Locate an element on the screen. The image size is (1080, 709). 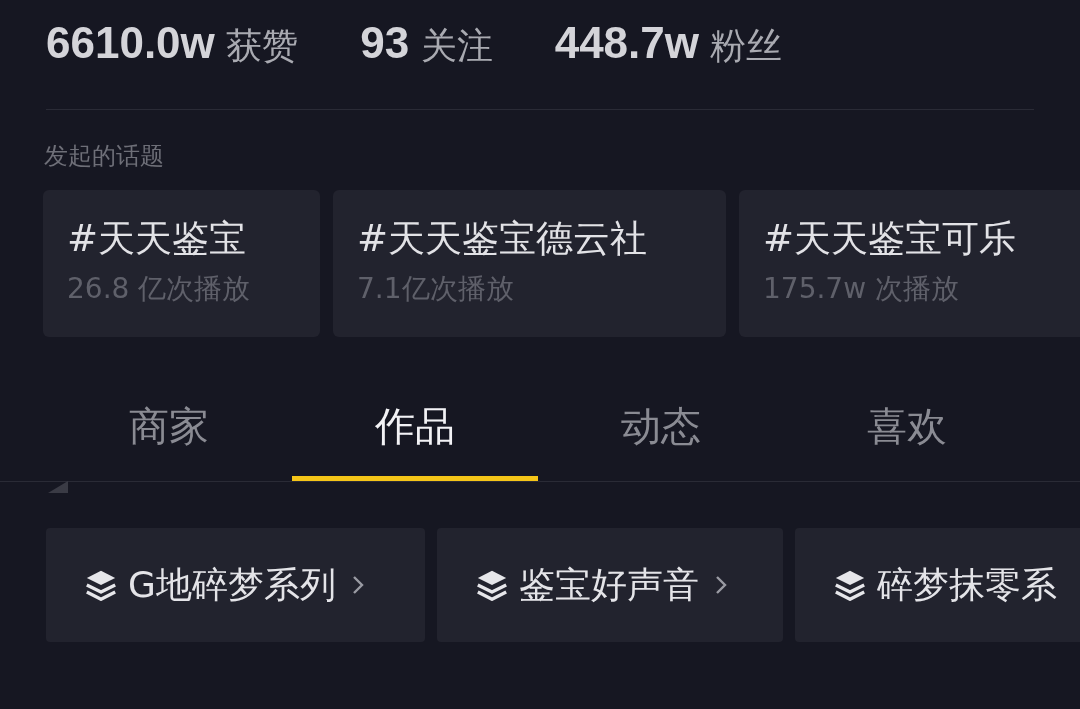
topic-card: #天天鉴宝德云社 7.1亿次播放 is located at coordinates (529, 263).